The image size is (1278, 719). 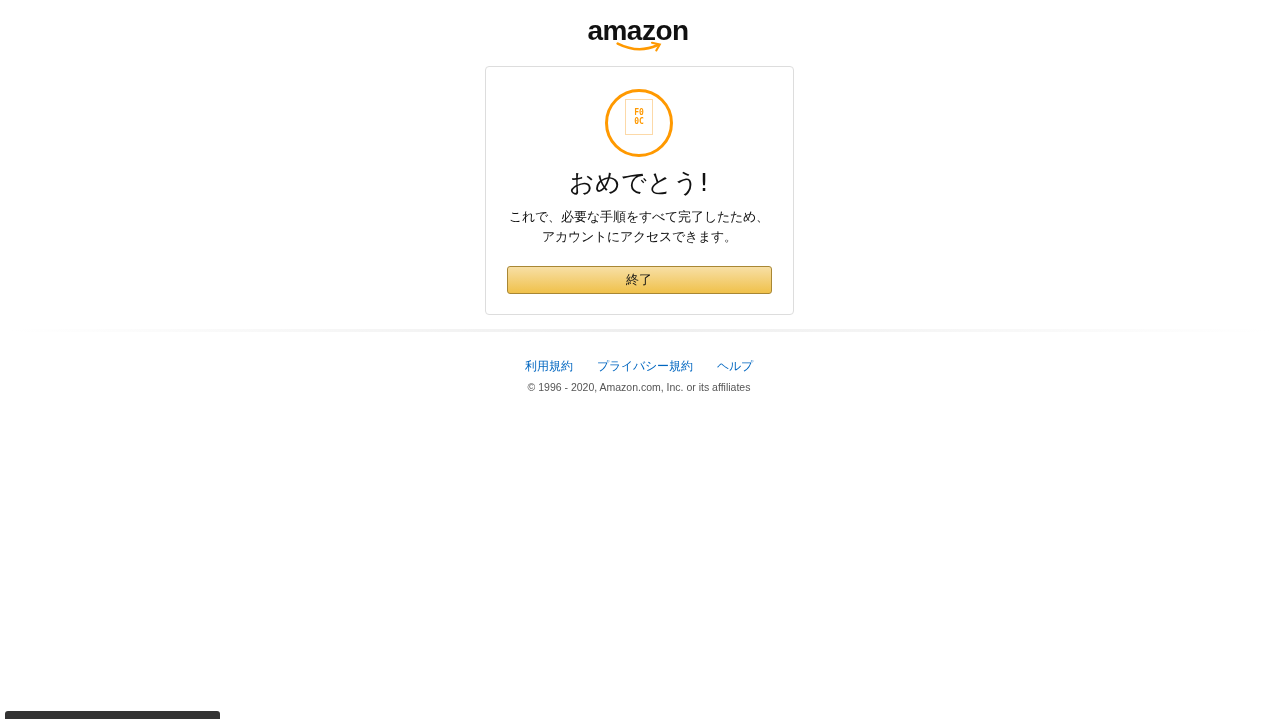 What do you see at coordinates (549, 366) in the screenshot?
I see `footer-link: 利用規約` at bounding box center [549, 366].